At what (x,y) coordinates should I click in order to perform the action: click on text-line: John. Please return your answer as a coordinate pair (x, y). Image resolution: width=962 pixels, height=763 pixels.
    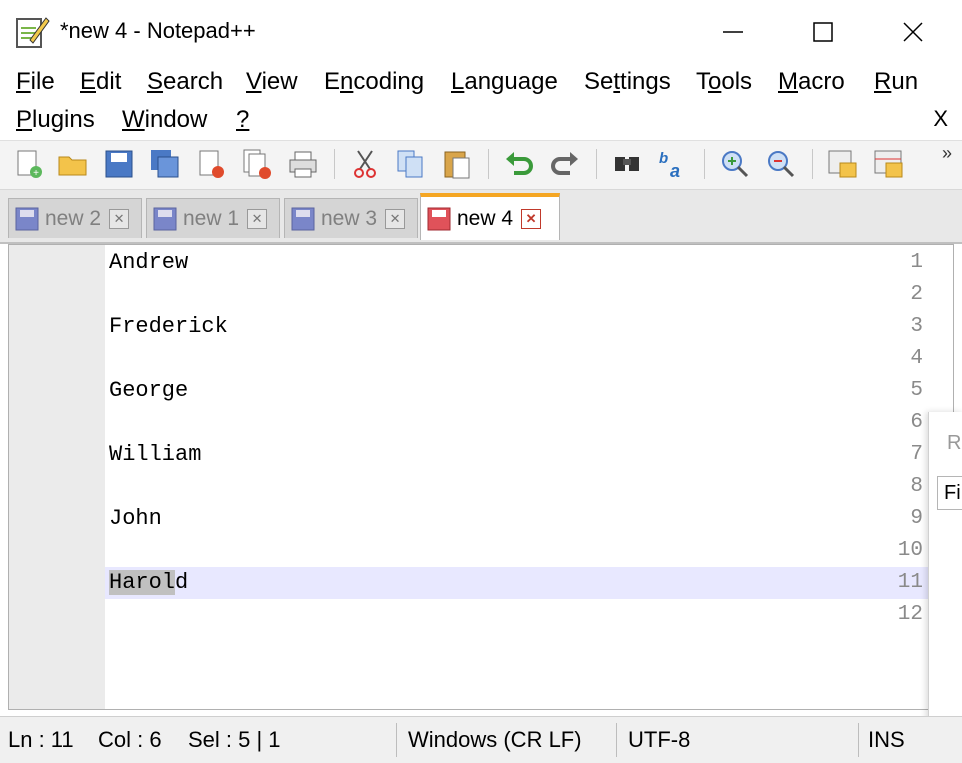
    Looking at the image, I should click on (135, 518).